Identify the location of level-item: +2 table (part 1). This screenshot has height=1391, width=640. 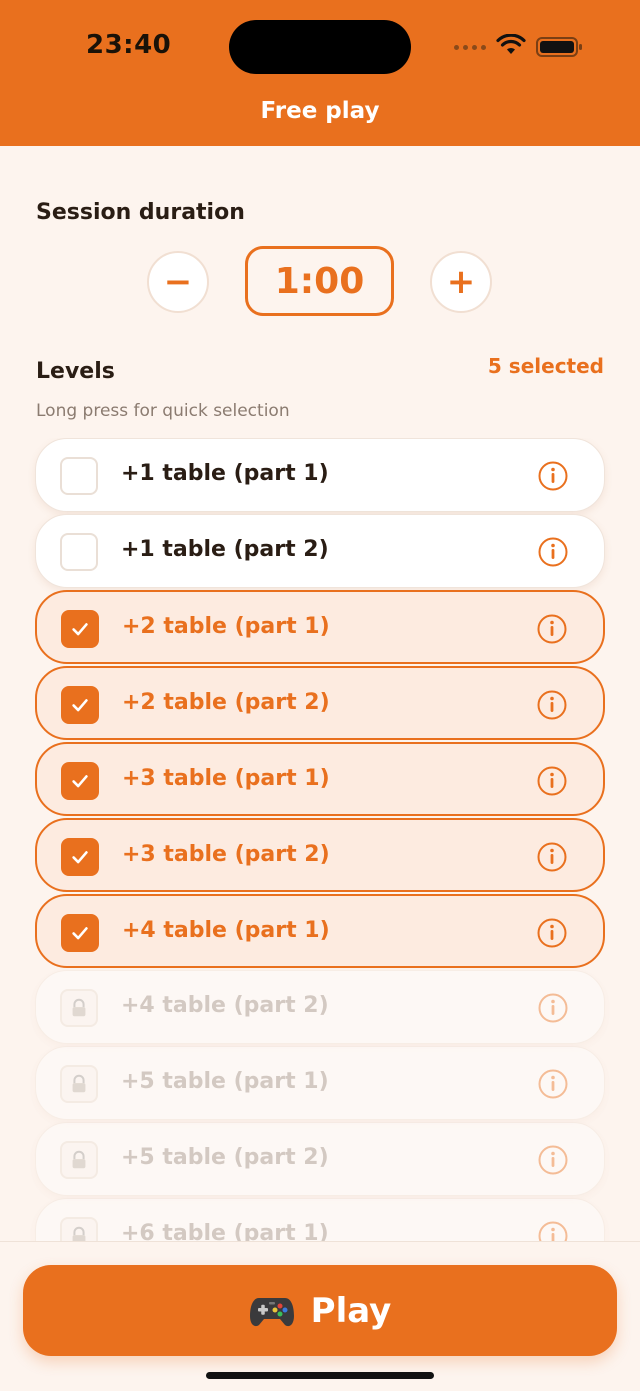
(320, 627).